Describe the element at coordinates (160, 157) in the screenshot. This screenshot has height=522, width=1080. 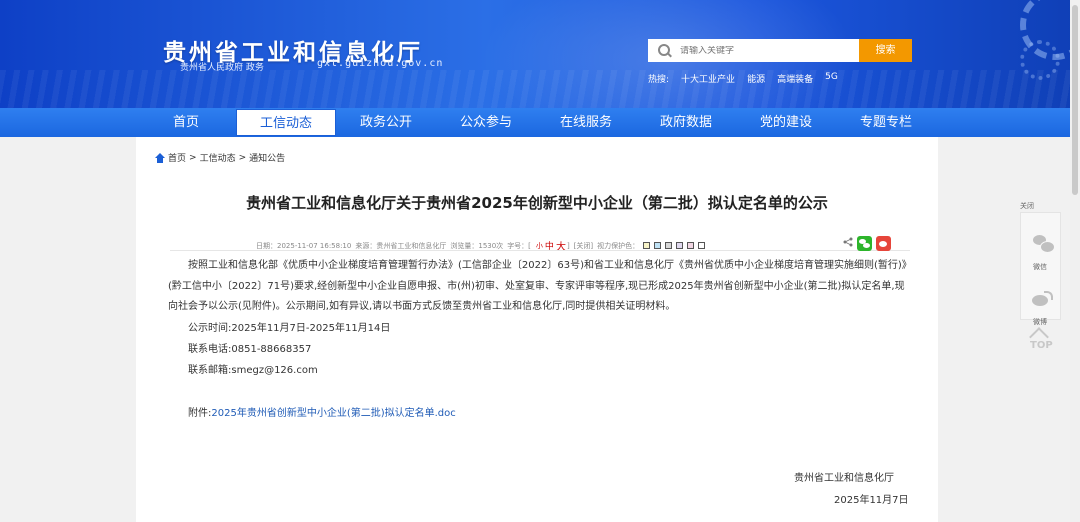
I see `home-icon` at that location.